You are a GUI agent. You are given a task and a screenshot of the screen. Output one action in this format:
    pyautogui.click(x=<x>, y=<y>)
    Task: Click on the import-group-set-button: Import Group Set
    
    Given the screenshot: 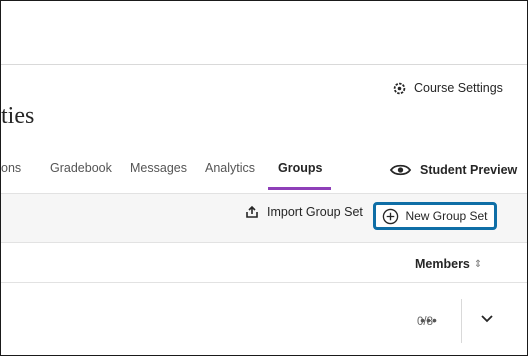 What is the action you would take?
    pyautogui.click(x=304, y=212)
    